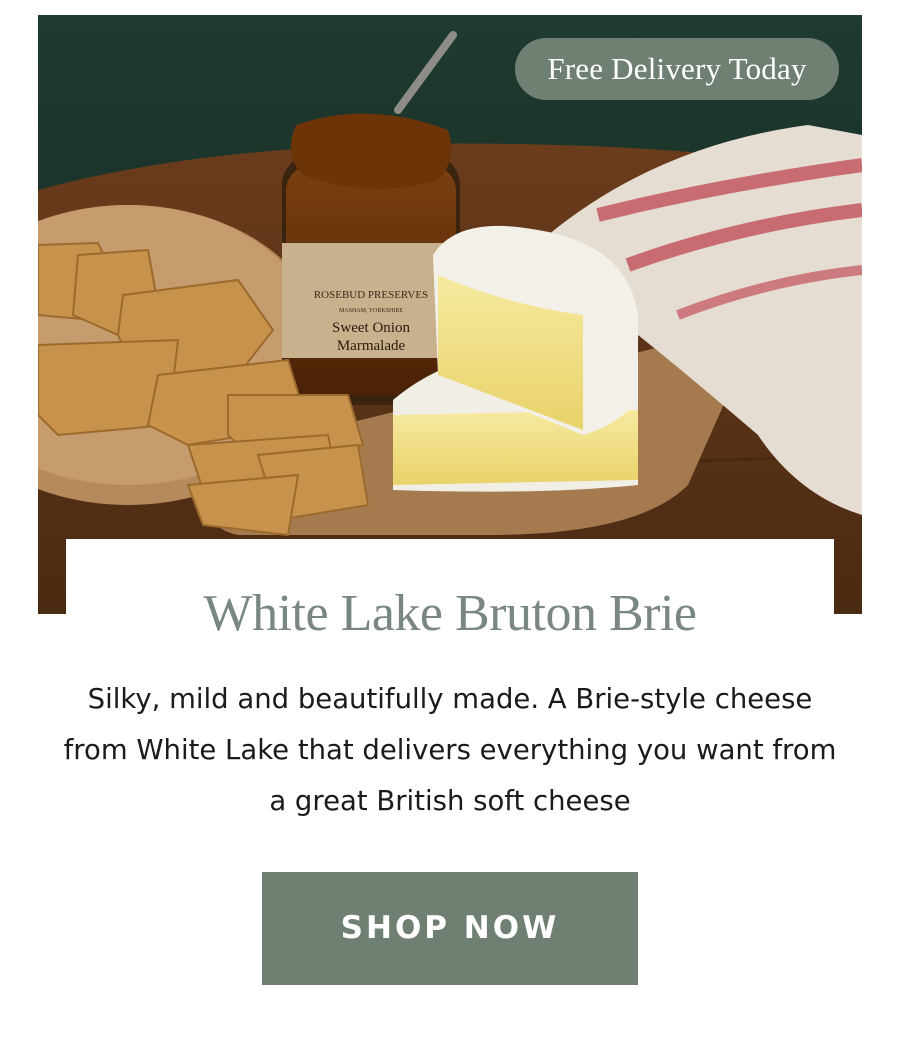 The height and width of the screenshot is (1046, 900). Describe the element at coordinates (371, 295) in the screenshot. I see `jar-brand-text: ROSEBUD PRESERVES` at that location.